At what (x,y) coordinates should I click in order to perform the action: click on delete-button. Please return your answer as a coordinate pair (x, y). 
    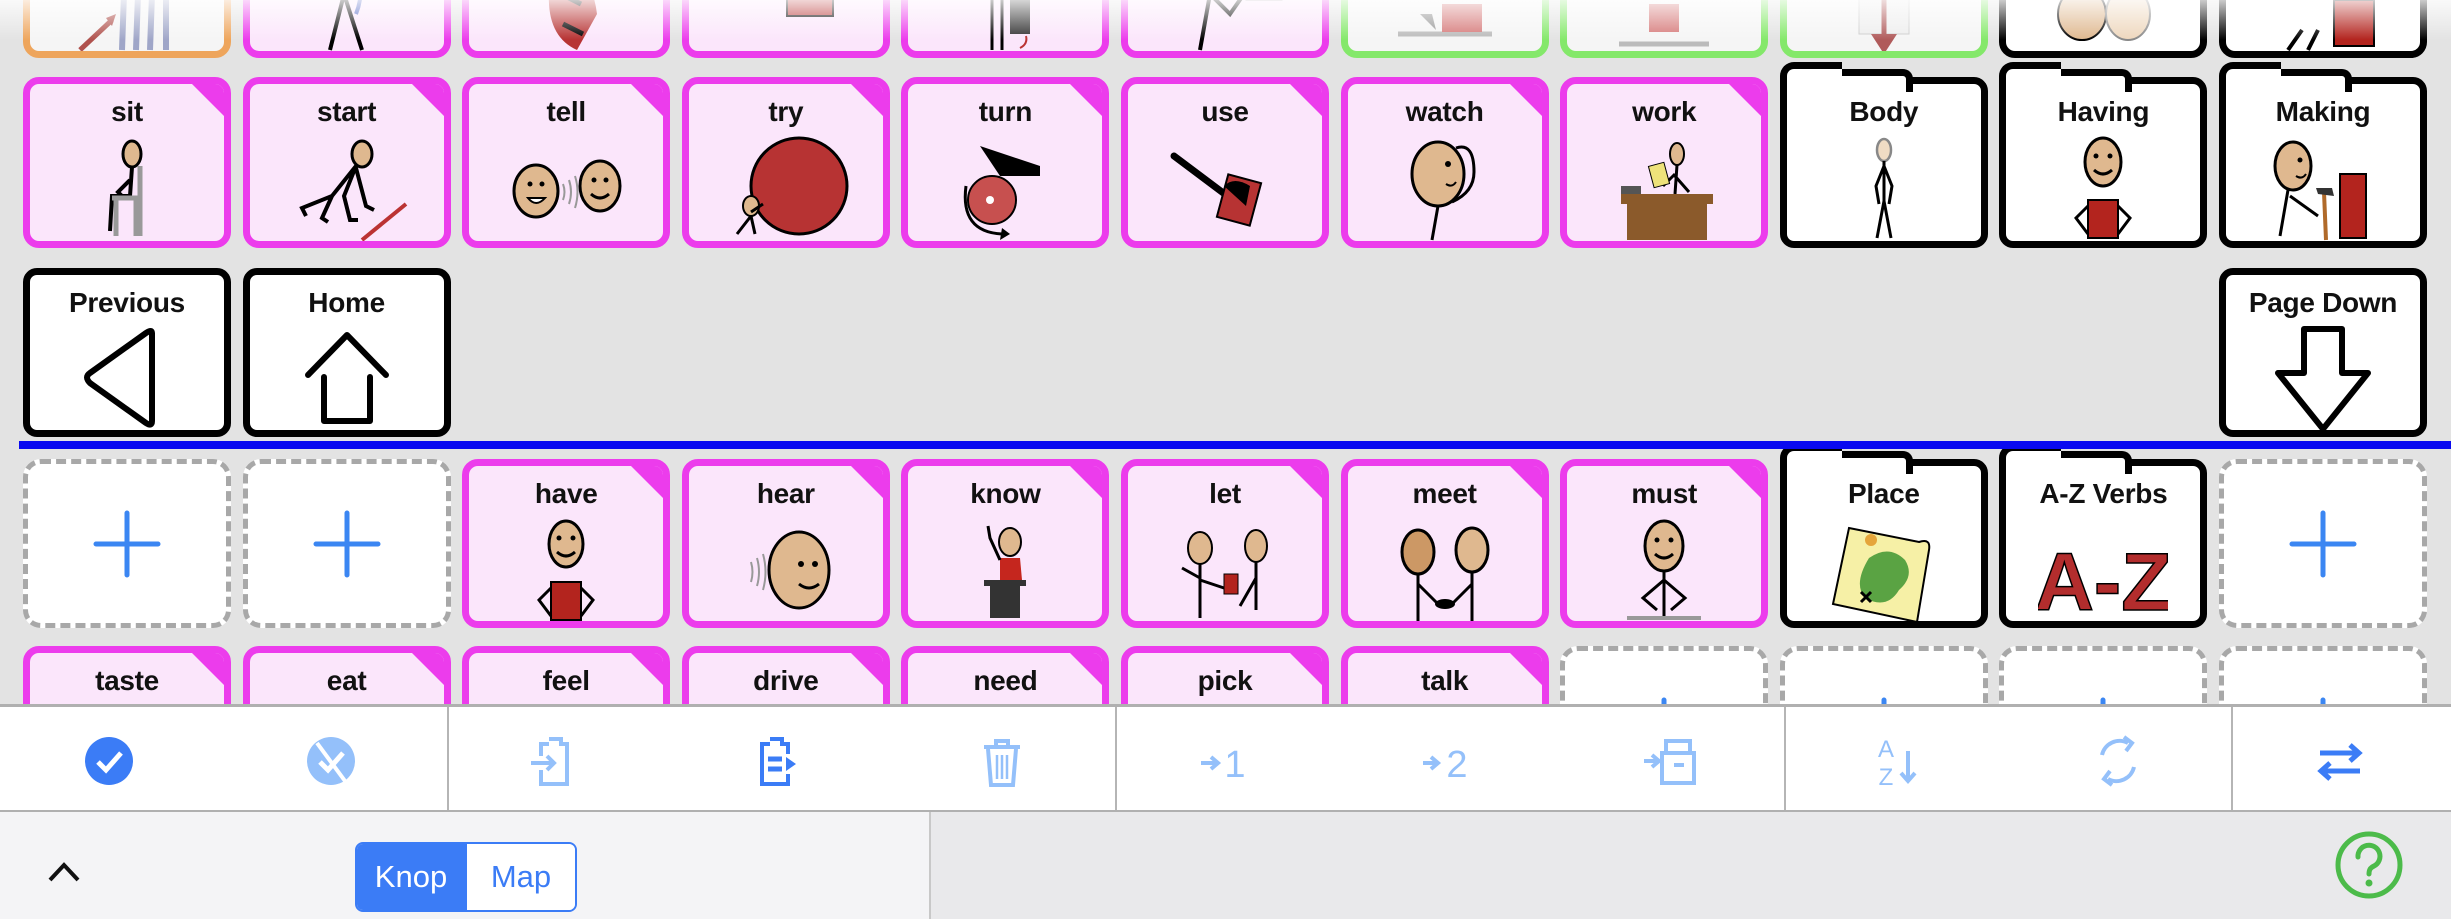
    Looking at the image, I should click on (1002, 761).